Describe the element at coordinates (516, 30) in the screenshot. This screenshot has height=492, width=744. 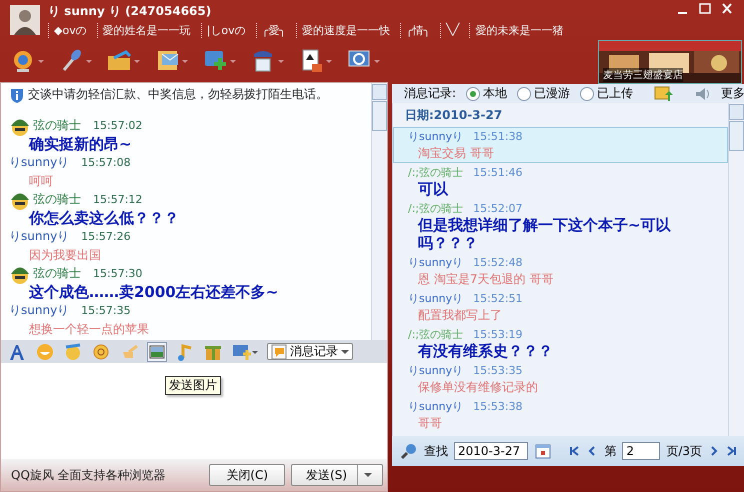
I see `signature-text: 愛的未来是一一猪` at that location.